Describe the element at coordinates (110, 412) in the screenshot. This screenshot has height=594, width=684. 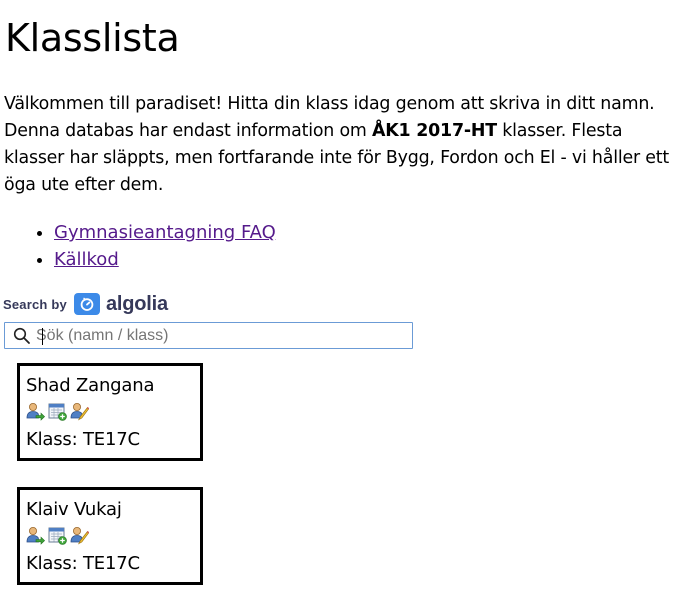
I see `result-card: Shad Zangana Klass: TE17C` at that location.